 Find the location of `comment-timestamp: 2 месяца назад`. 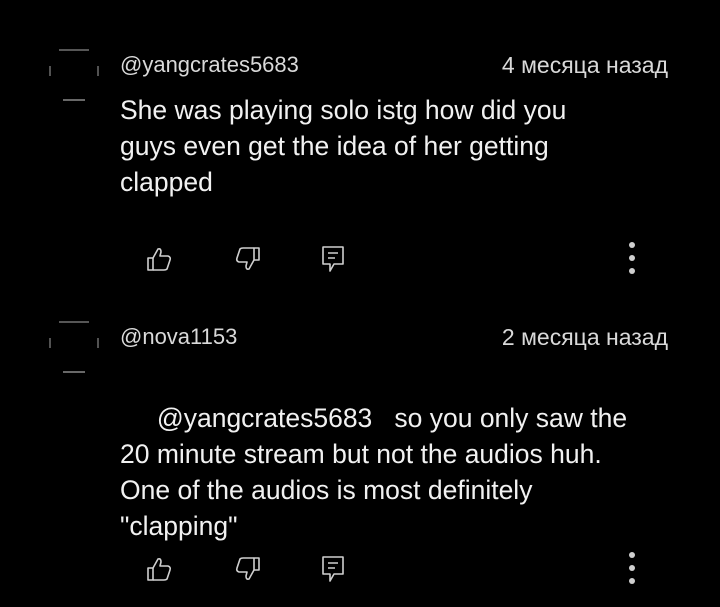

comment-timestamp: 2 месяца назад is located at coordinates (584, 337).